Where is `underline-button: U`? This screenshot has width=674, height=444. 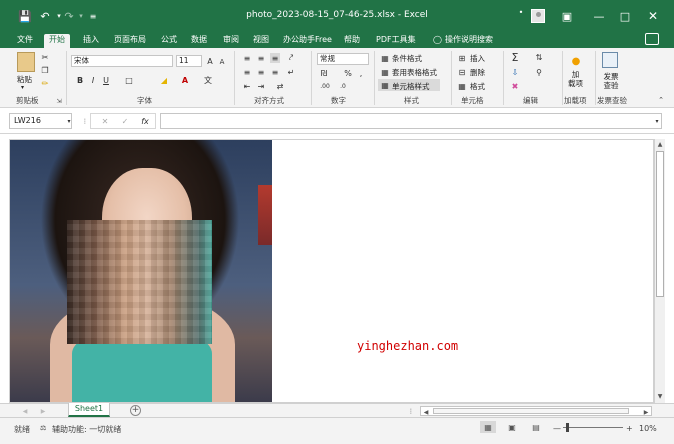
underline-button: U is located at coordinates (106, 80).